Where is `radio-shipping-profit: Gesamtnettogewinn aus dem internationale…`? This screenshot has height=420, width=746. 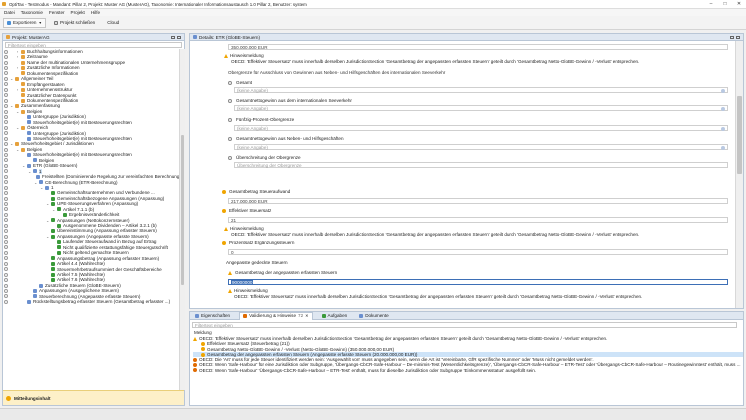 radio-shipping-profit: Gesamtnettogewinn aus dem internationale… is located at coordinates (290, 100).